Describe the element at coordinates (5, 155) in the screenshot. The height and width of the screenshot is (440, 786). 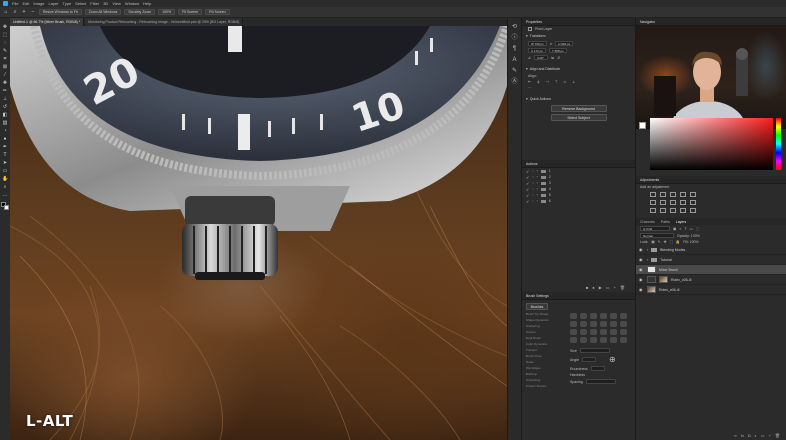
I see `type-tool-icon: T` at that location.